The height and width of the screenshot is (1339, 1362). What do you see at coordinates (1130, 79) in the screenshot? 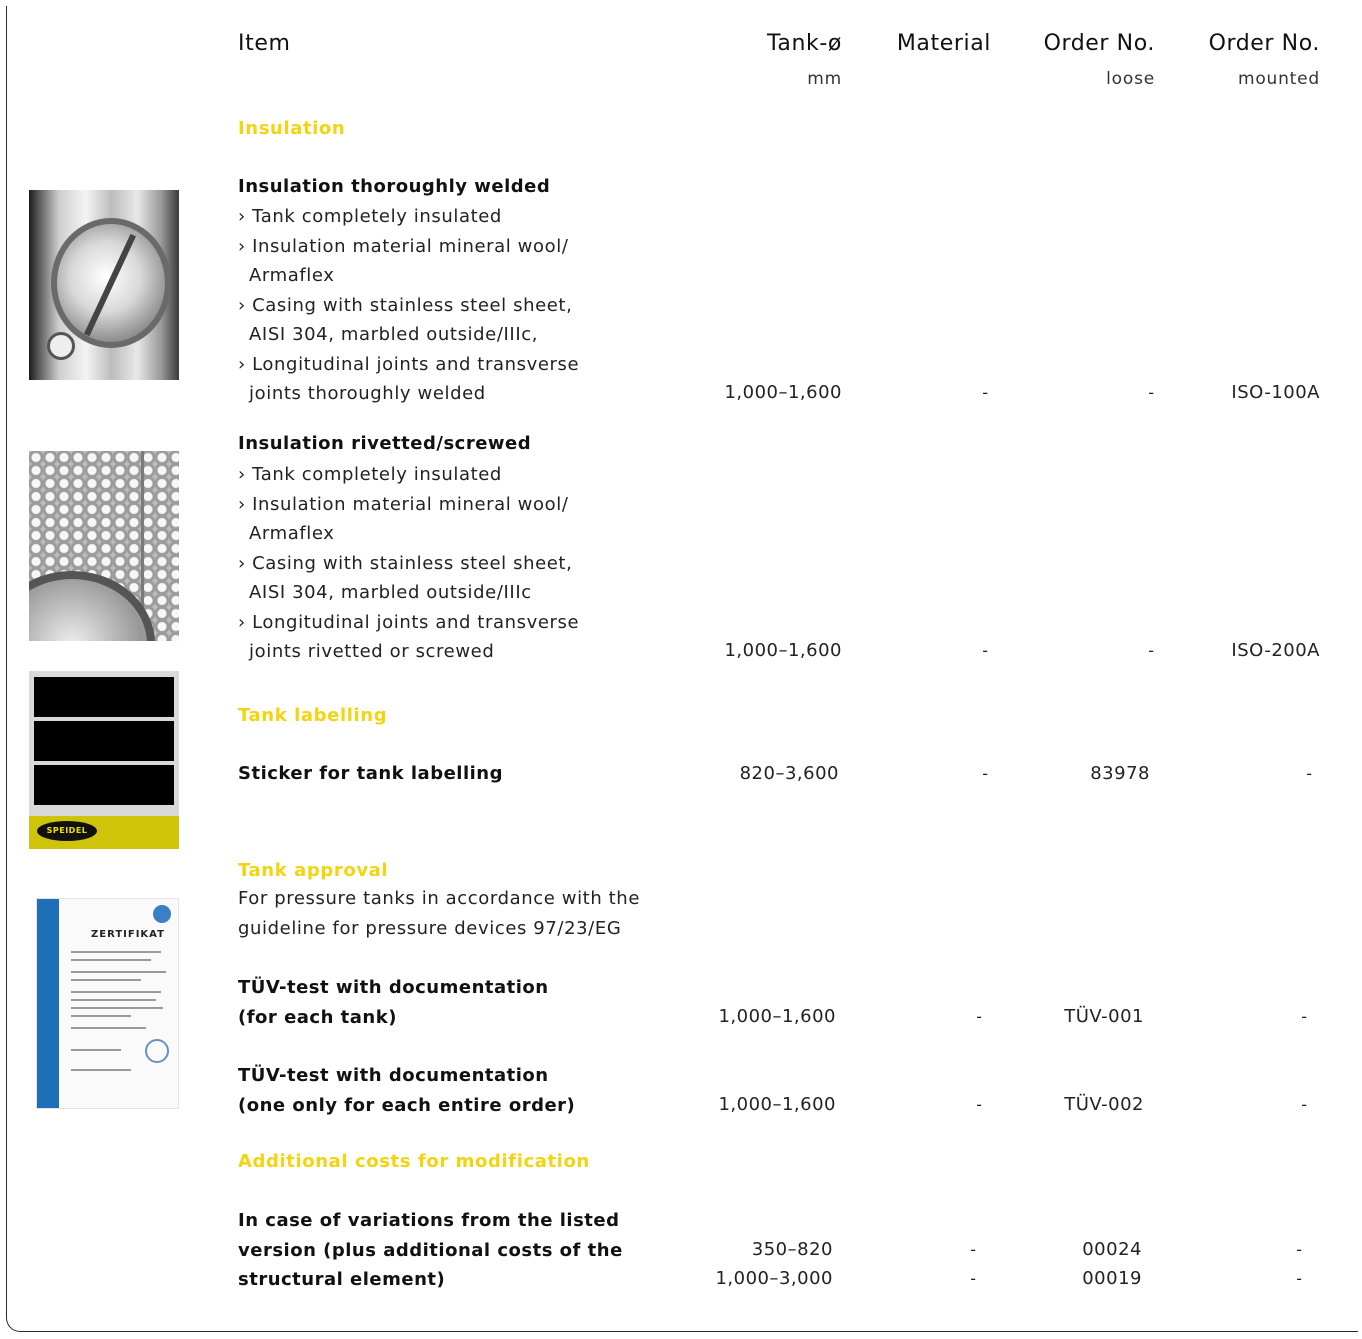
I see `header-order-loose-sub: loose` at bounding box center [1130, 79].